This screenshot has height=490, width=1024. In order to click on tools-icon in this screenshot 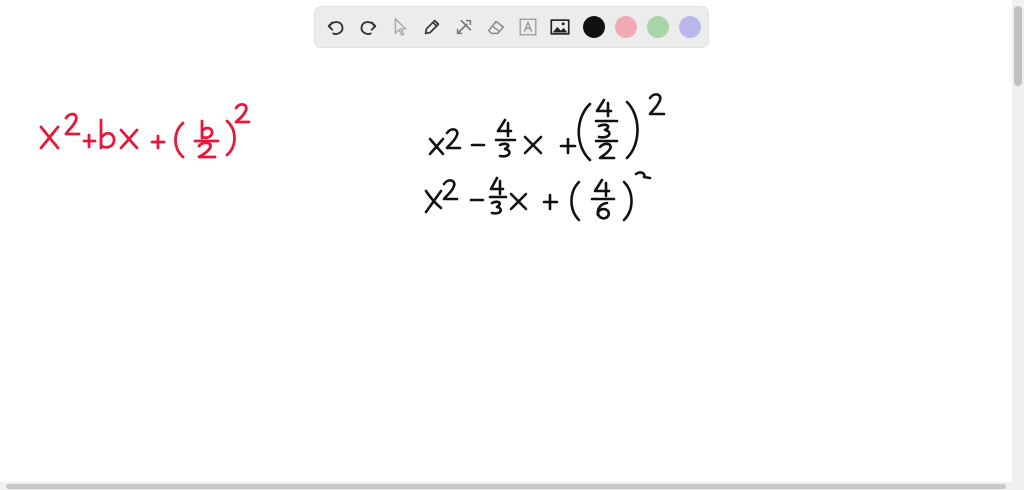, I will do `click(464, 27)`.